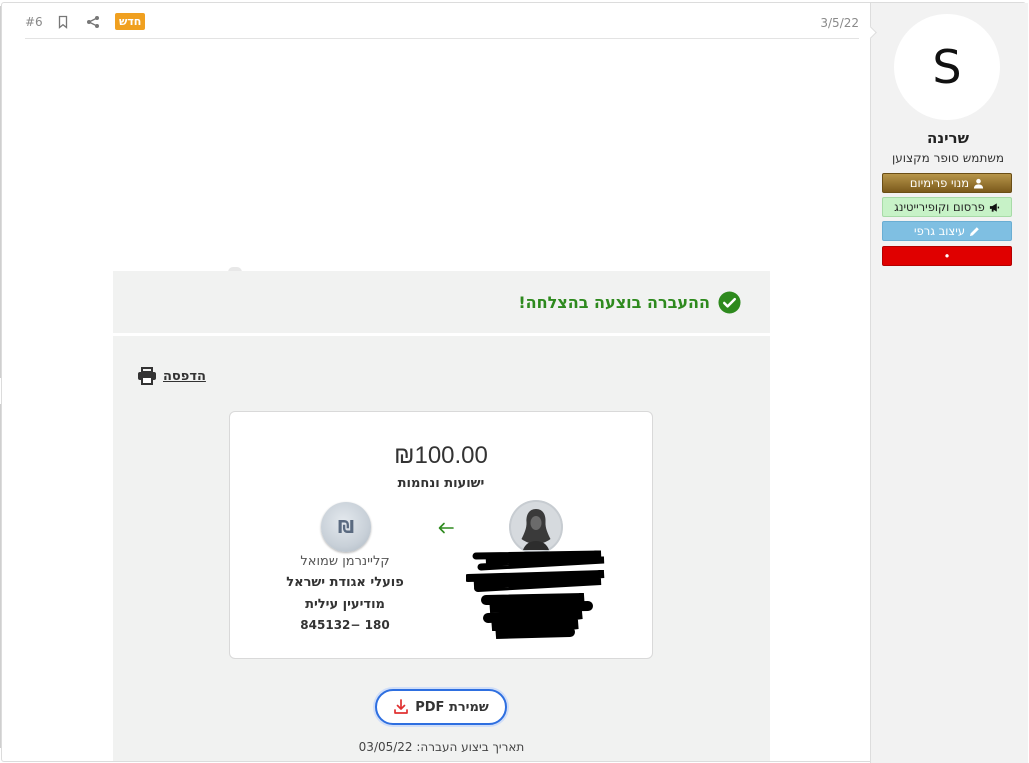 This screenshot has width=1029, height=763. I want to click on print-label: הדפסה, so click(184, 376).